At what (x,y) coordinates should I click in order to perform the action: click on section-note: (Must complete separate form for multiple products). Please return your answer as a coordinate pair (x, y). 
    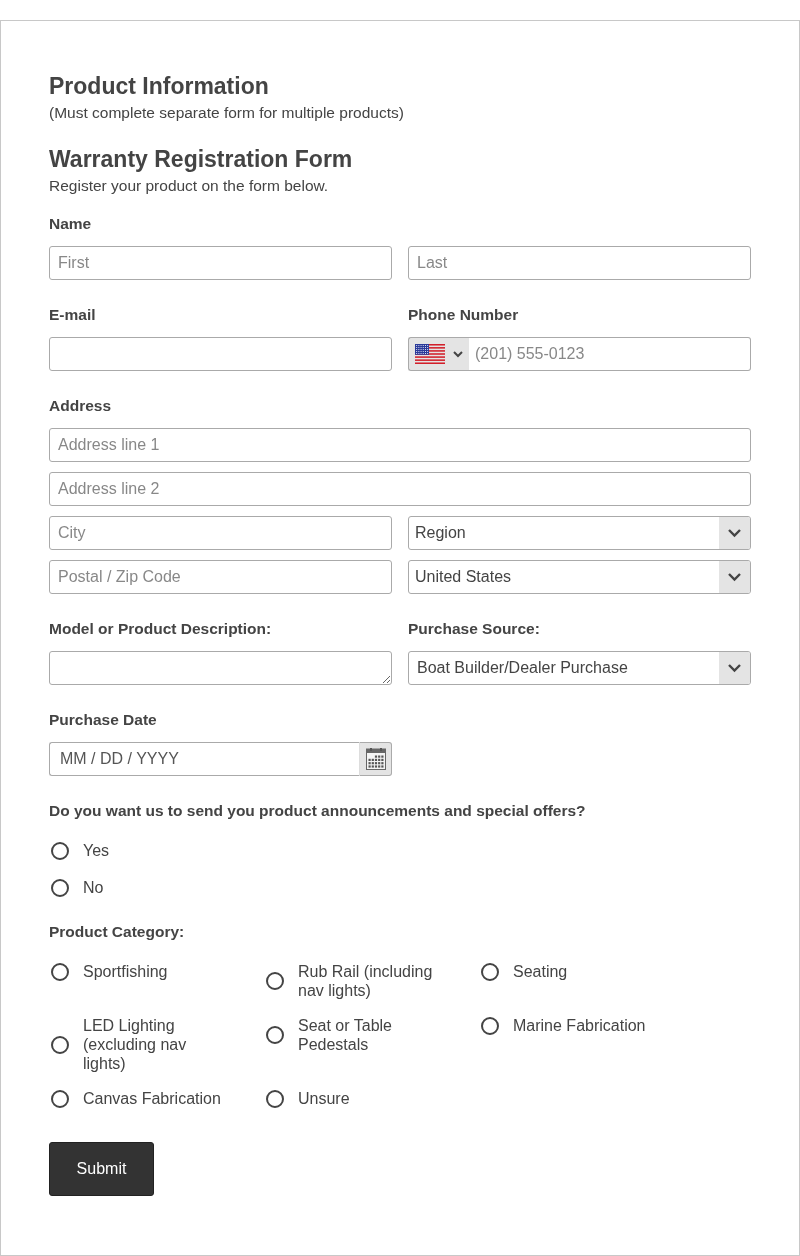
    Looking at the image, I should click on (227, 113).